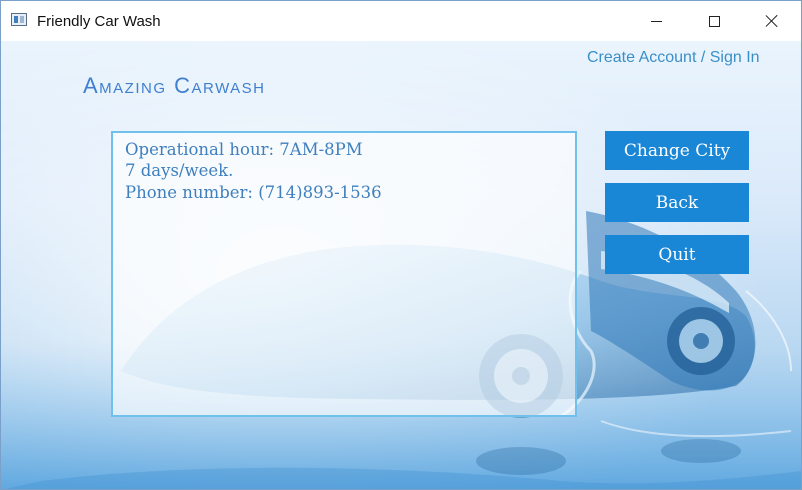  Describe the element at coordinates (677, 254) in the screenshot. I see `quit-button: Quit` at that location.